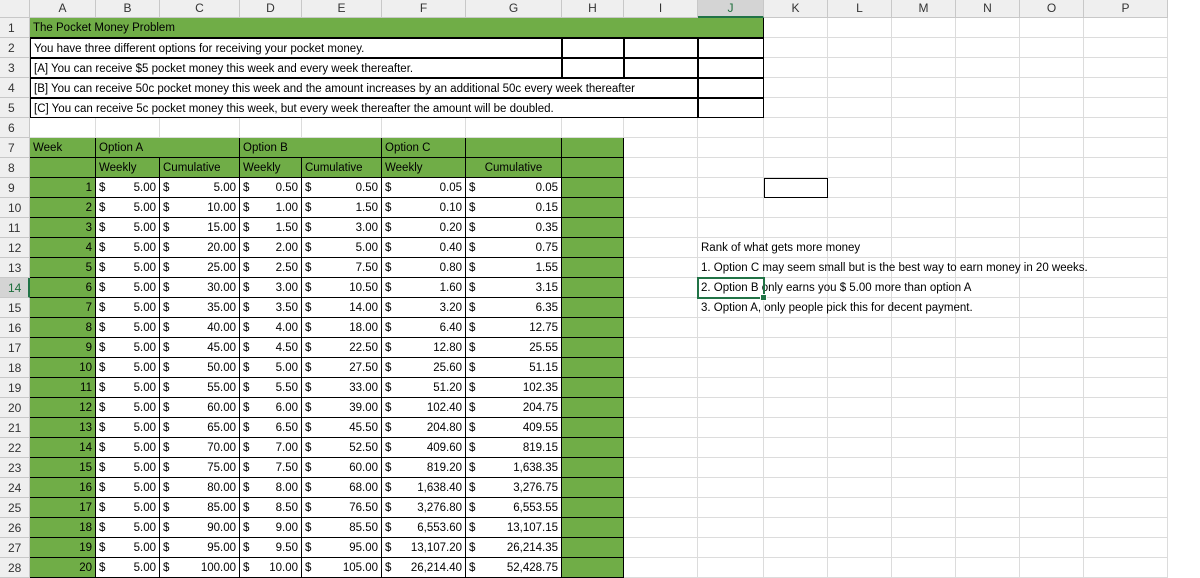  Describe the element at coordinates (15, 168) in the screenshot. I see `row-header-8: 8` at that location.